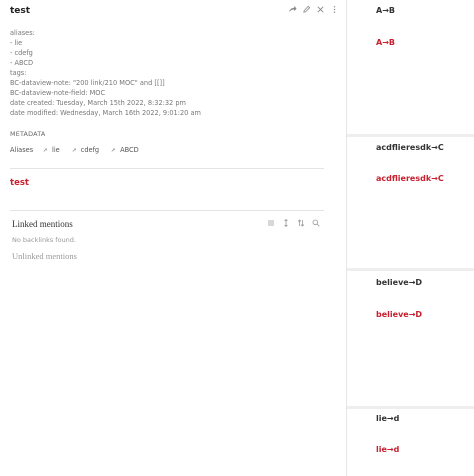 This screenshot has height=476, width=474. What do you see at coordinates (21, 53) in the screenshot?
I see `frontmatter-line: - cdefg` at bounding box center [21, 53].